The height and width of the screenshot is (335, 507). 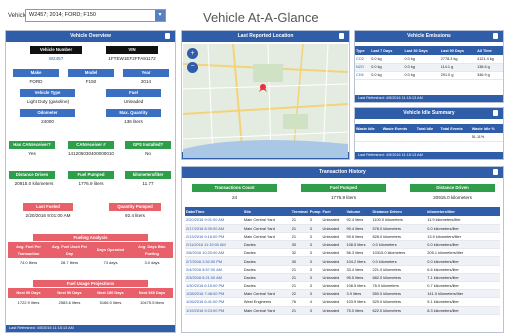 What do you see at coordinates (489, 59) in the screenshot?
I see `em-cell: 4121.4 kg` at bounding box center [489, 59].